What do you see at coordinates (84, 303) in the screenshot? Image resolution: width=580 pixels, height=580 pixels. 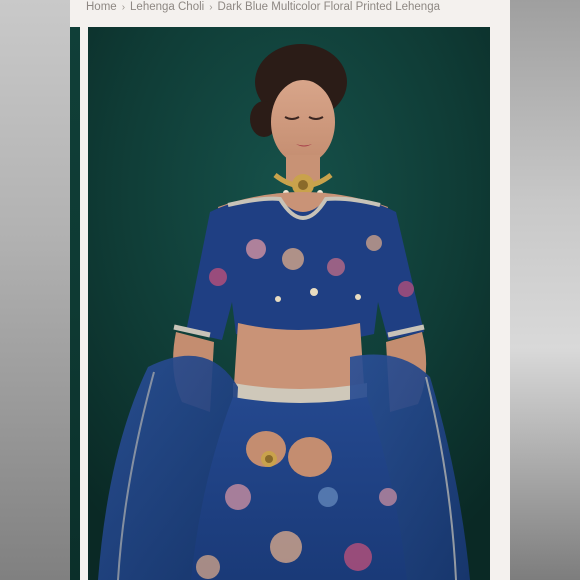 I see `thumbnail-divider` at bounding box center [84, 303].